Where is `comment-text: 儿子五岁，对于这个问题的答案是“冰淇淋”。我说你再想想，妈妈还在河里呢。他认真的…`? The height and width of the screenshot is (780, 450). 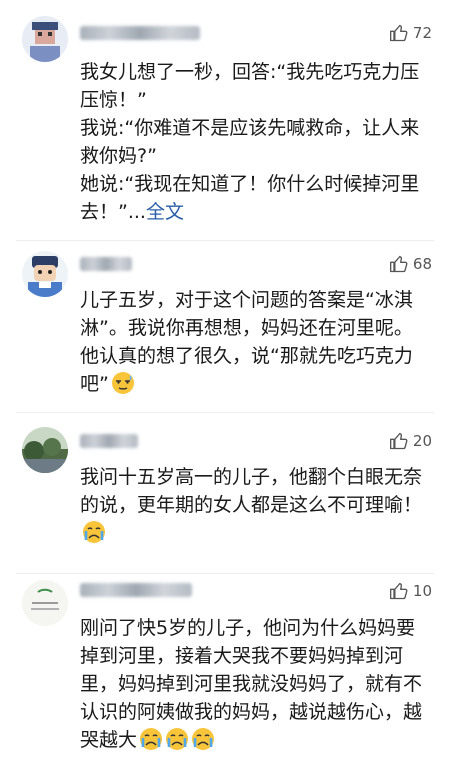
comment-text: 儿子五岁，对于这个问题的答案是“冰淇淋”。我说你再想想，妈妈还在河里呢。他认真的… is located at coordinates (255, 342).